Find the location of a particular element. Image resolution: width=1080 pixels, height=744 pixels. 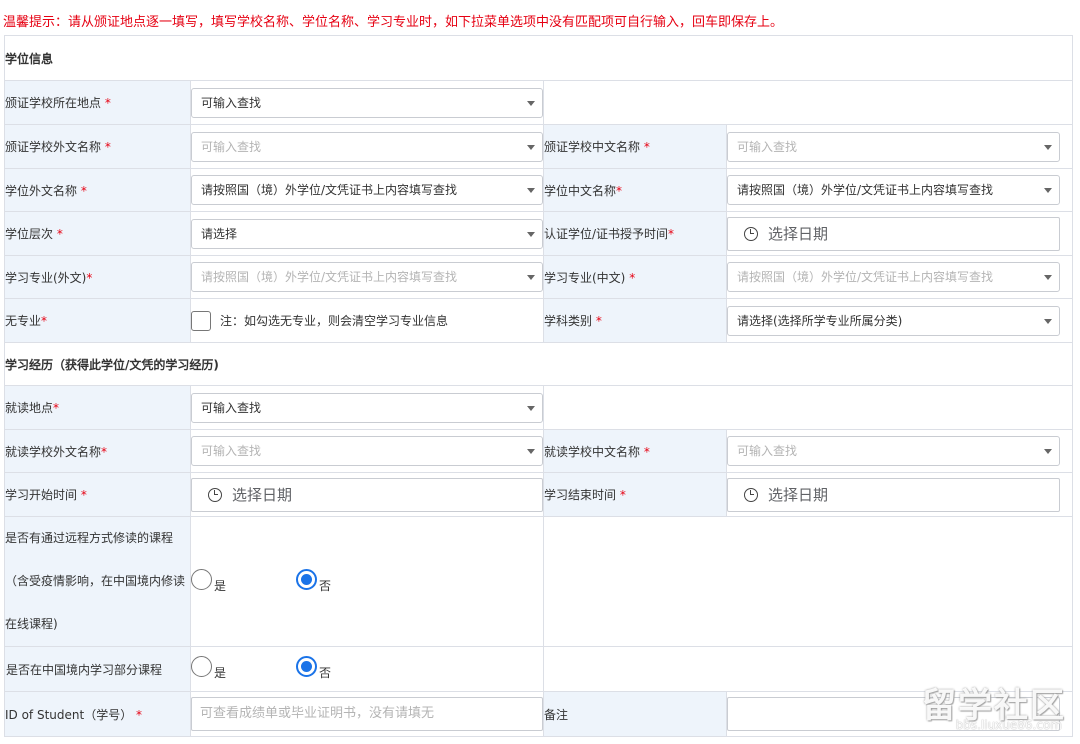

label-no-major: 无专业* is located at coordinates (97, 320).